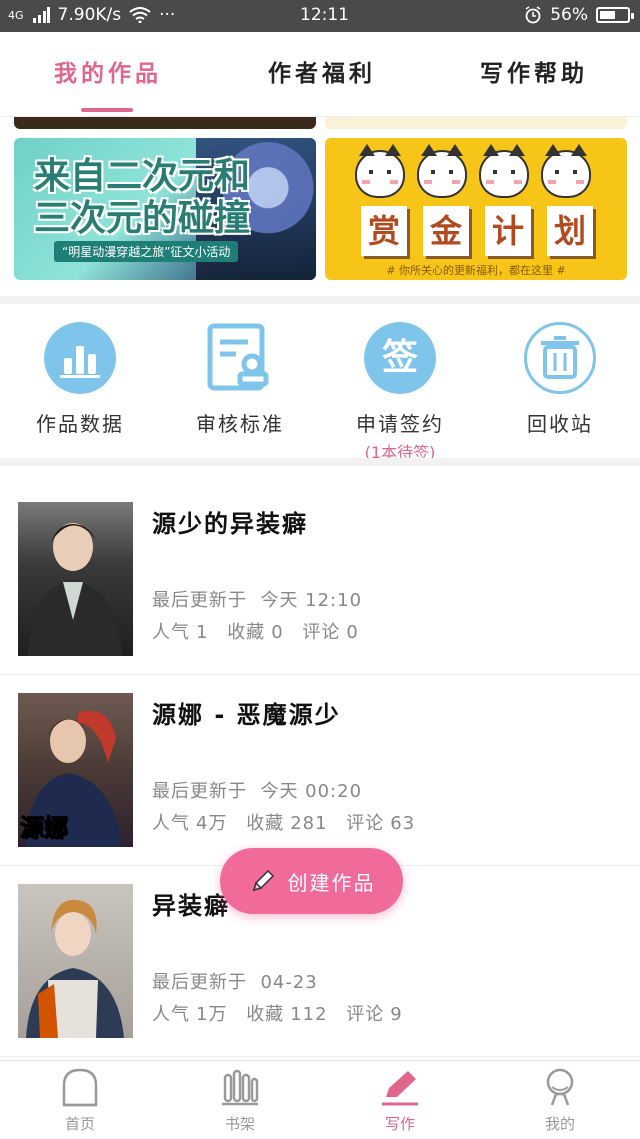 The height and width of the screenshot is (1139, 640). What do you see at coordinates (235, 982) in the screenshot?
I see `last-updated: 最后更新于 04-23` at bounding box center [235, 982].